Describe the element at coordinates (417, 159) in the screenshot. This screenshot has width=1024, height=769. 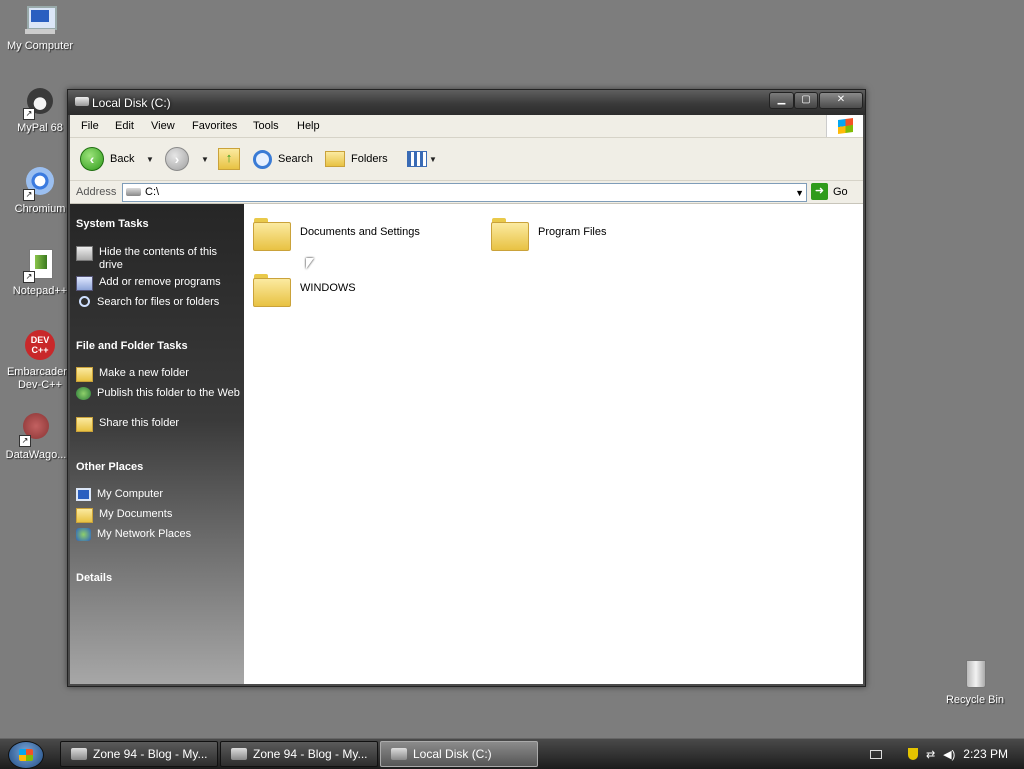
I see `views-icon` at that location.